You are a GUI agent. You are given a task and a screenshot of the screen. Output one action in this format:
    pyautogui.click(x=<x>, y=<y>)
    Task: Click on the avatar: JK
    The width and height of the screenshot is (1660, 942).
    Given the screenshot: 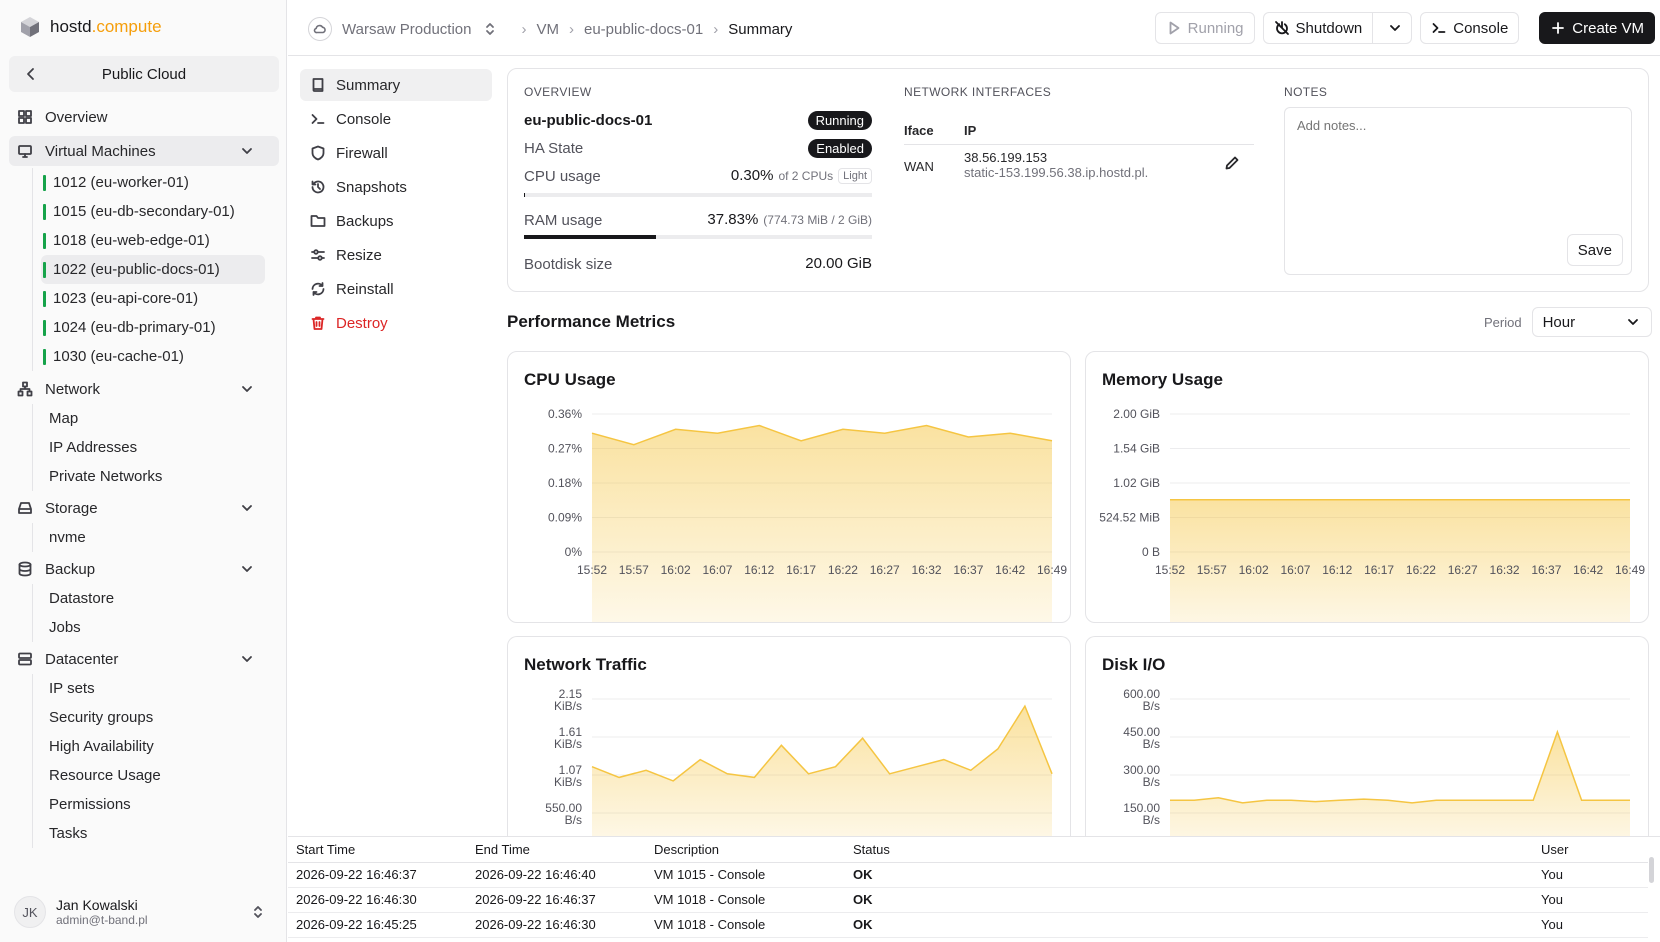 What is the action you would take?
    pyautogui.click(x=30, y=912)
    